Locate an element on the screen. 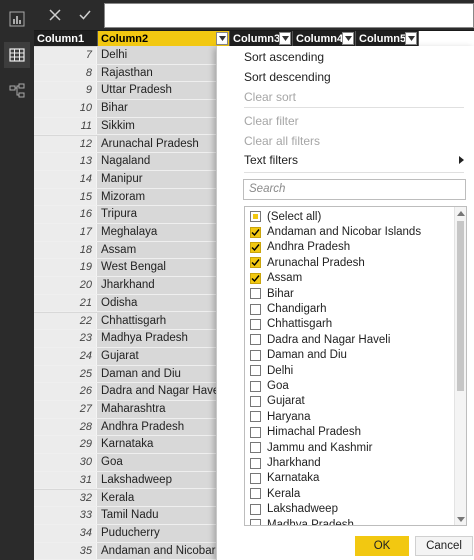  table-cell: Delhi is located at coordinates (158, 55).